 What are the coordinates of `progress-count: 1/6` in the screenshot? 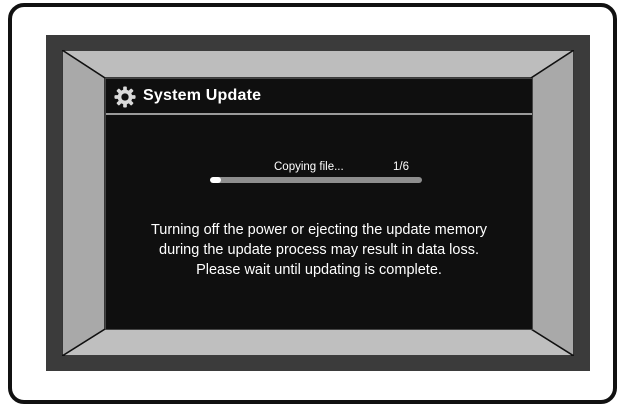 It's located at (401, 167).